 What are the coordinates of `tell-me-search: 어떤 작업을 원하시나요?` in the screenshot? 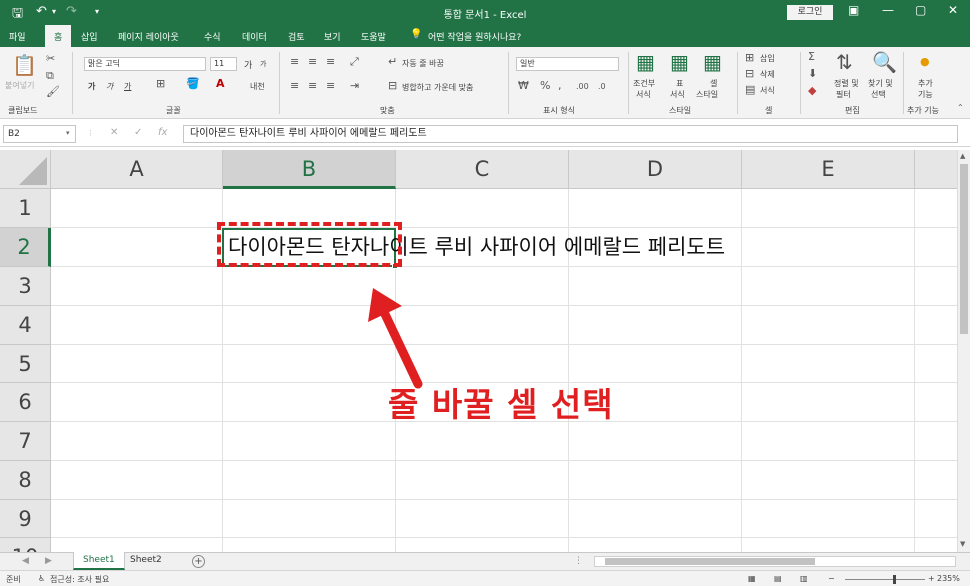 It's located at (474, 36).